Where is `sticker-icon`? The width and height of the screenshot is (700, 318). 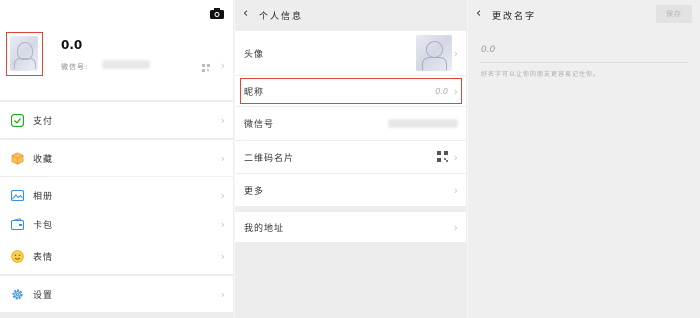
sticker-icon is located at coordinates (17, 256).